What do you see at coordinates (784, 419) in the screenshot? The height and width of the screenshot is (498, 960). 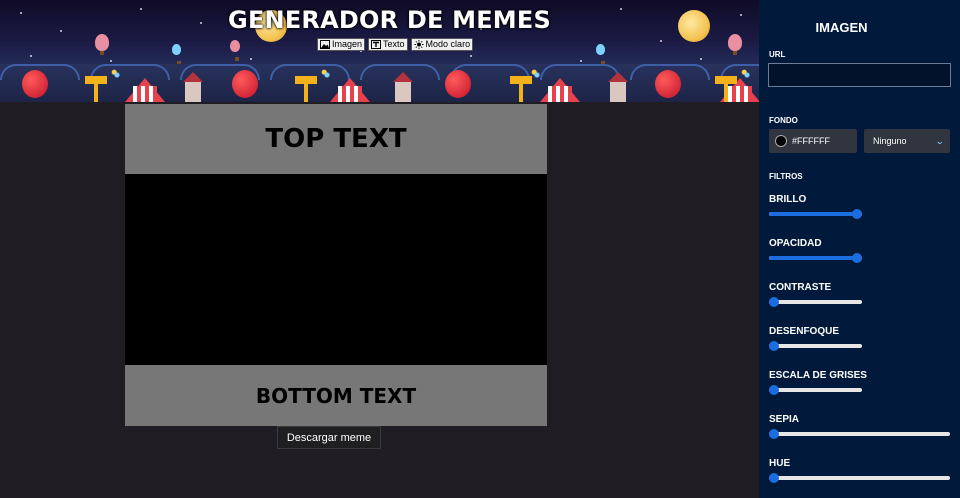 I see `filter-label: SEPIA` at bounding box center [784, 419].